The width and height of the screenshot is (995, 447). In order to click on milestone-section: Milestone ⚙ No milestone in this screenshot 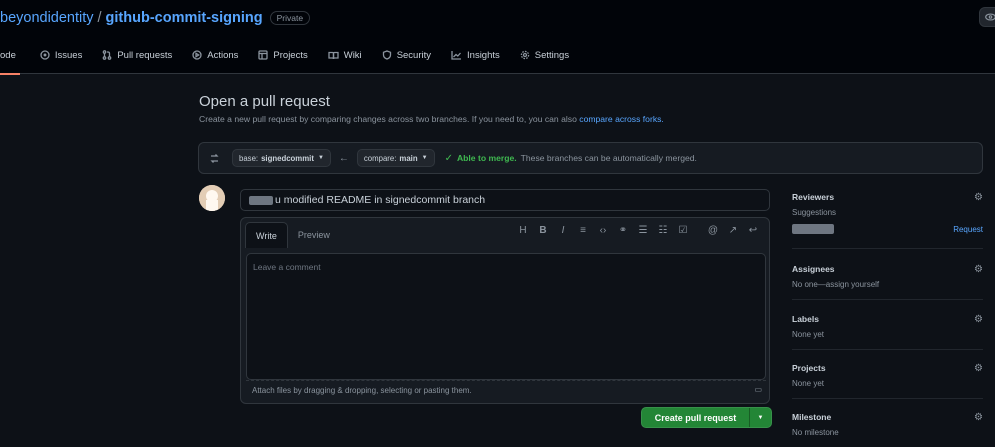, I will do `click(887, 429)`.